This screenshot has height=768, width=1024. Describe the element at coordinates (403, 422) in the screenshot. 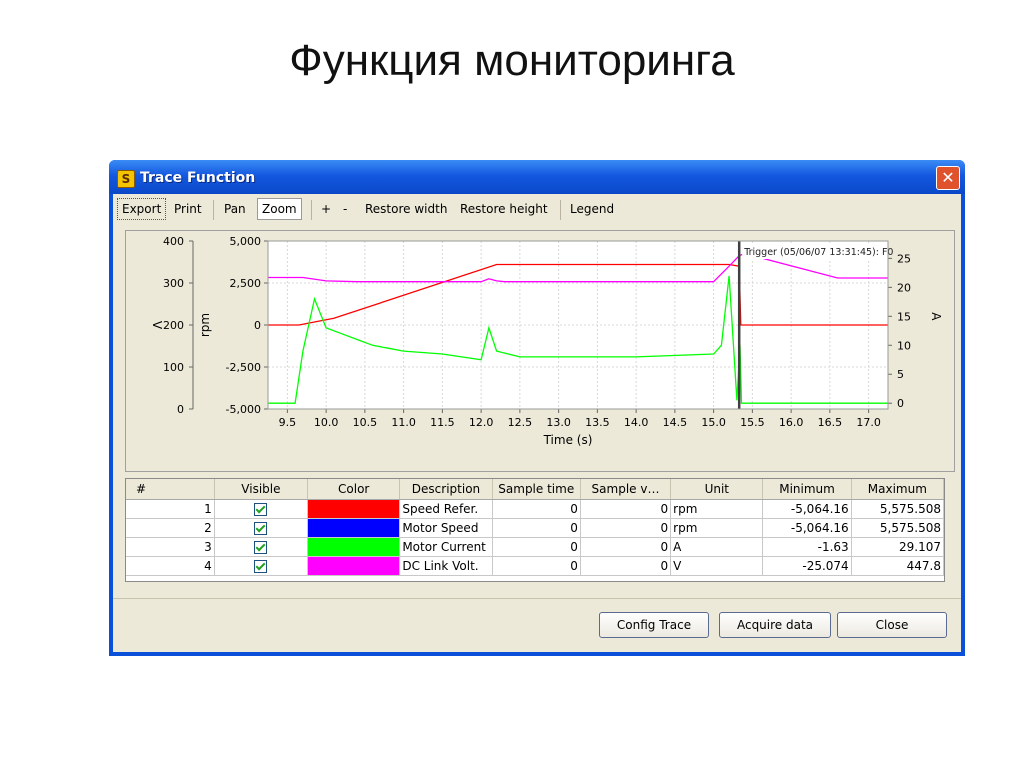

I see `x-tick-label: 11.0` at that location.